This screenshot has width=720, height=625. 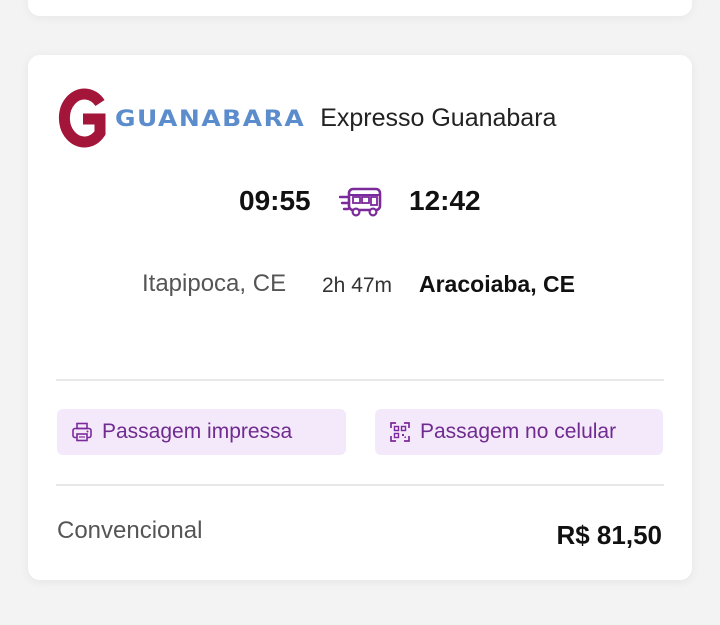 I want to click on guanabara-logo-icon, so click(x=82, y=118).